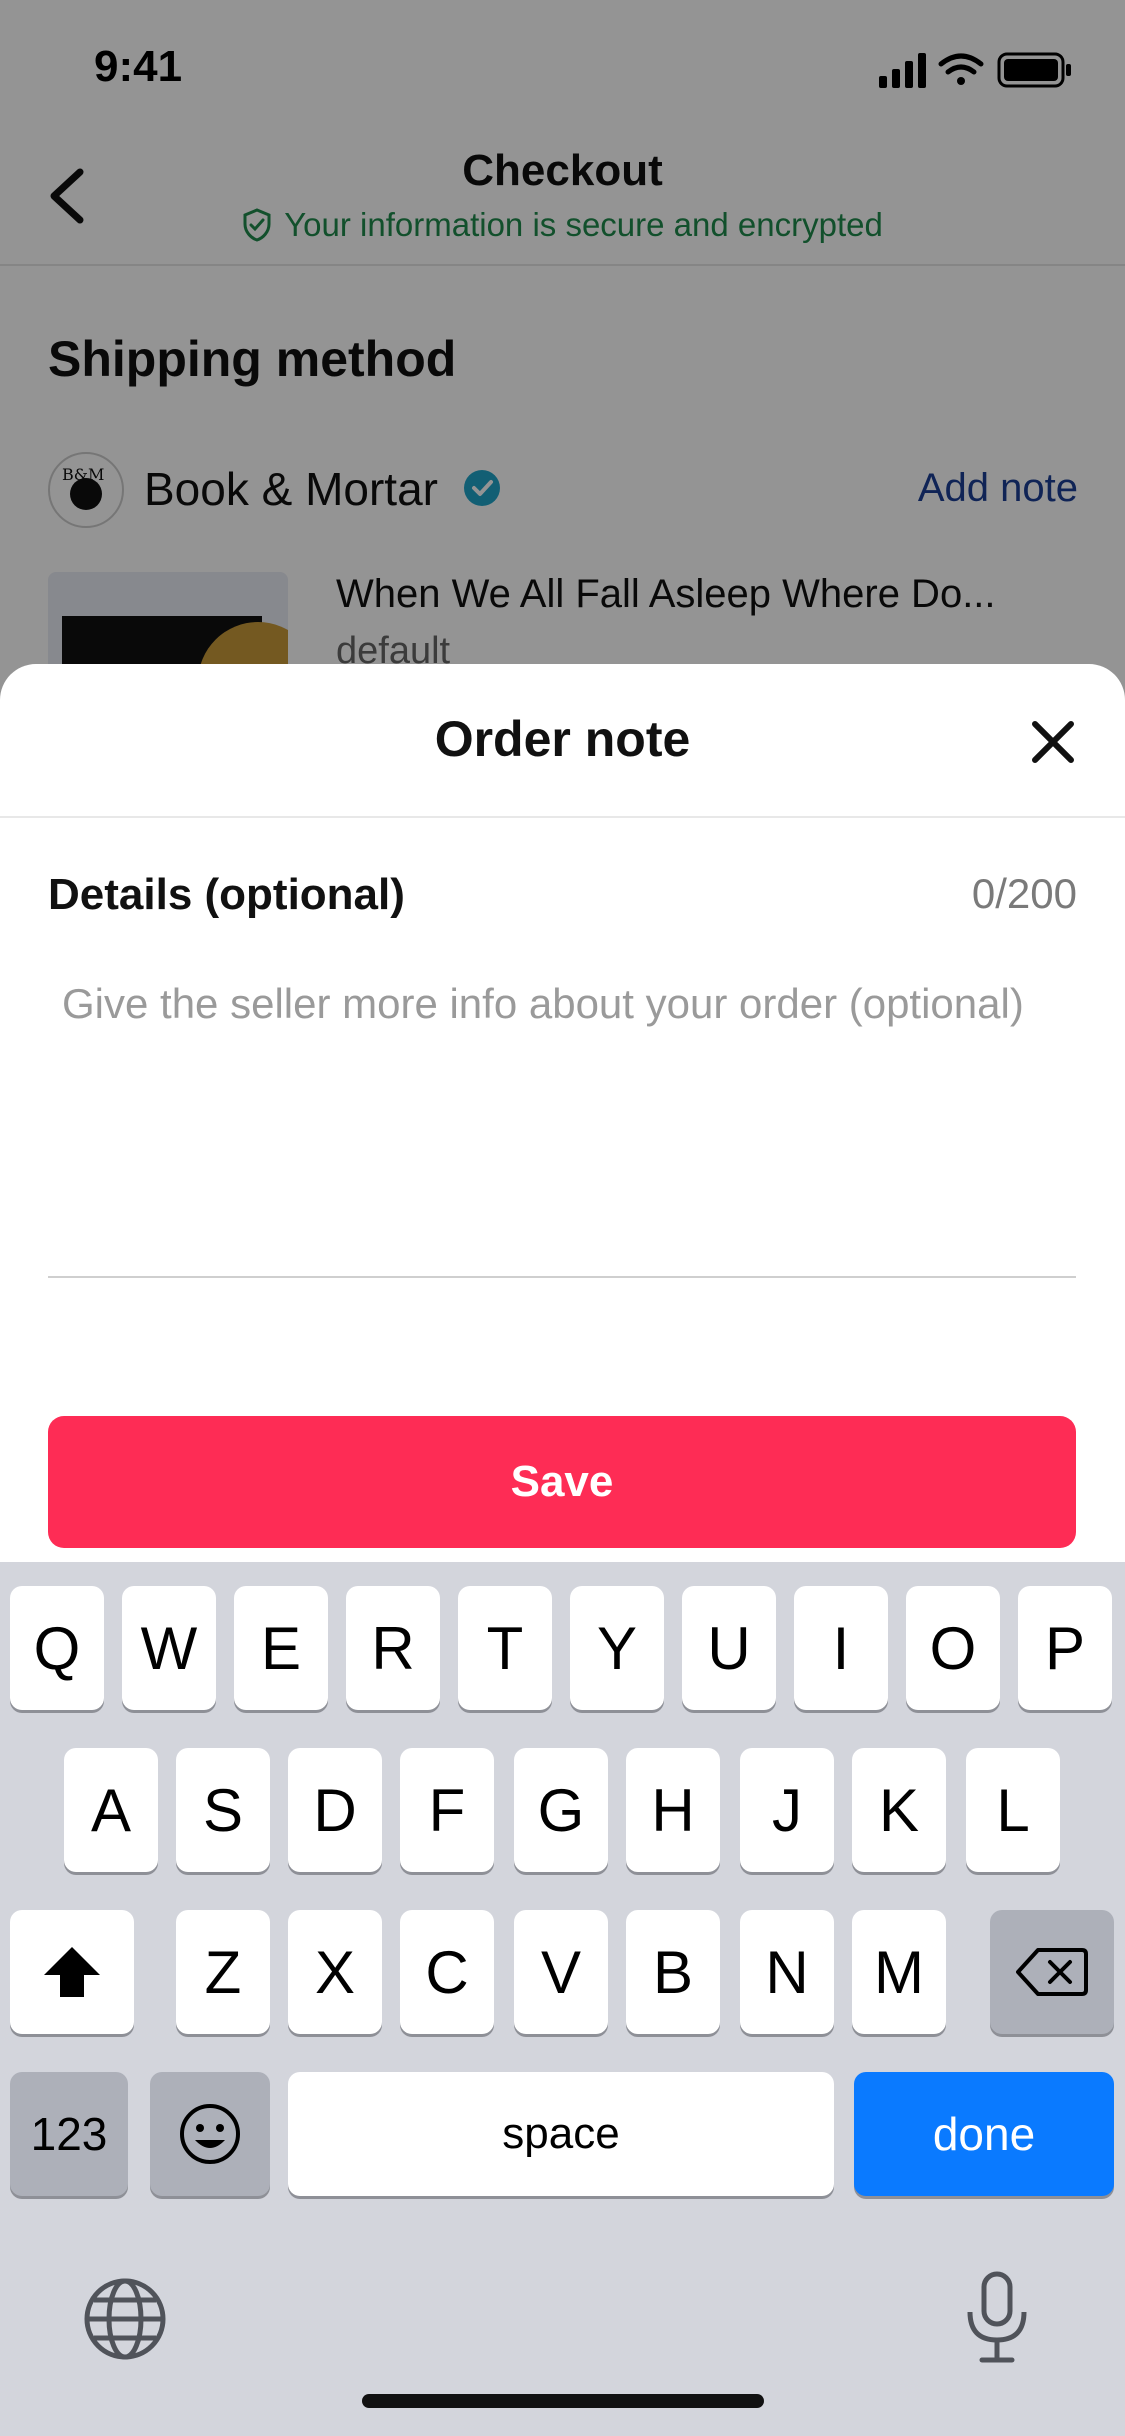 The width and height of the screenshot is (1125, 2436). I want to click on sheet-header: Order note, so click(562, 741).